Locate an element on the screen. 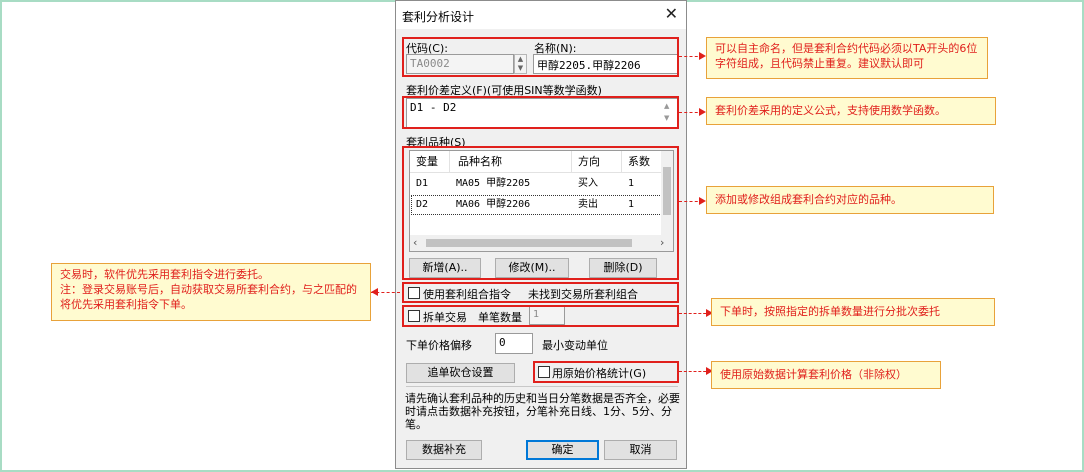 The width and height of the screenshot is (1084, 472). arrow-varieties is located at coordinates (702, 201).